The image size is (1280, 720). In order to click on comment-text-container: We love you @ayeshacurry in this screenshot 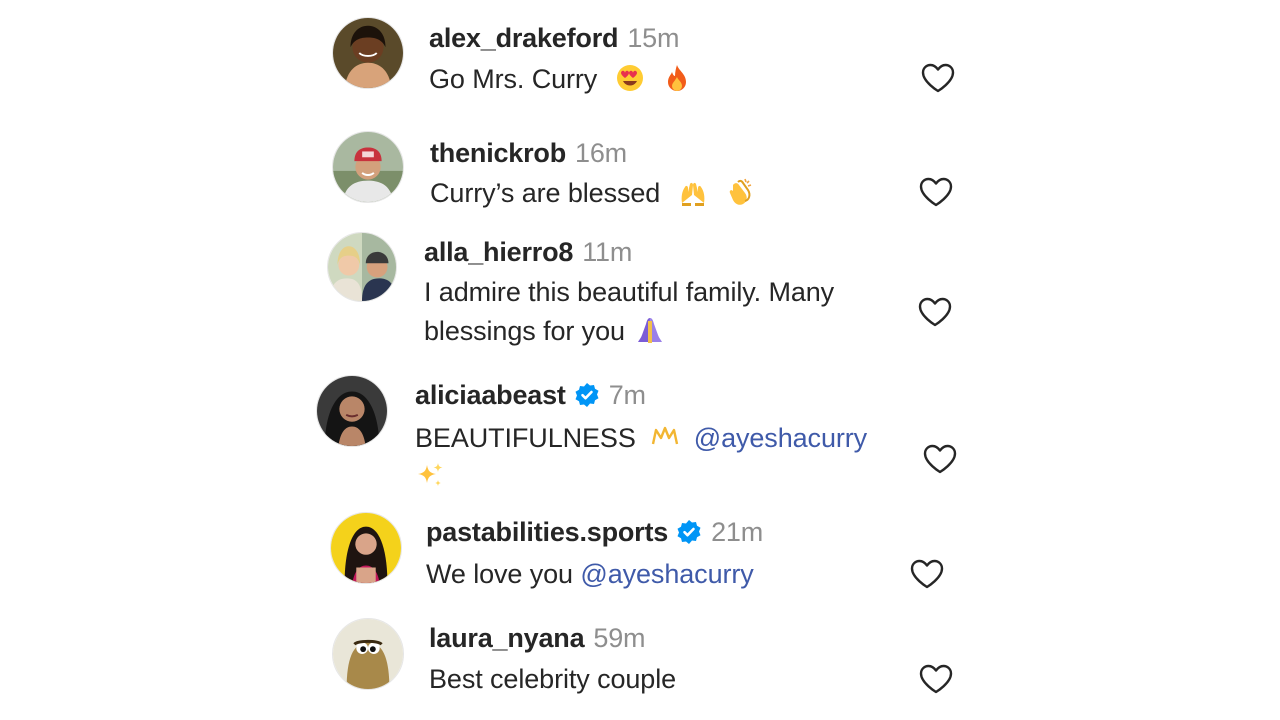, I will do `click(590, 574)`.